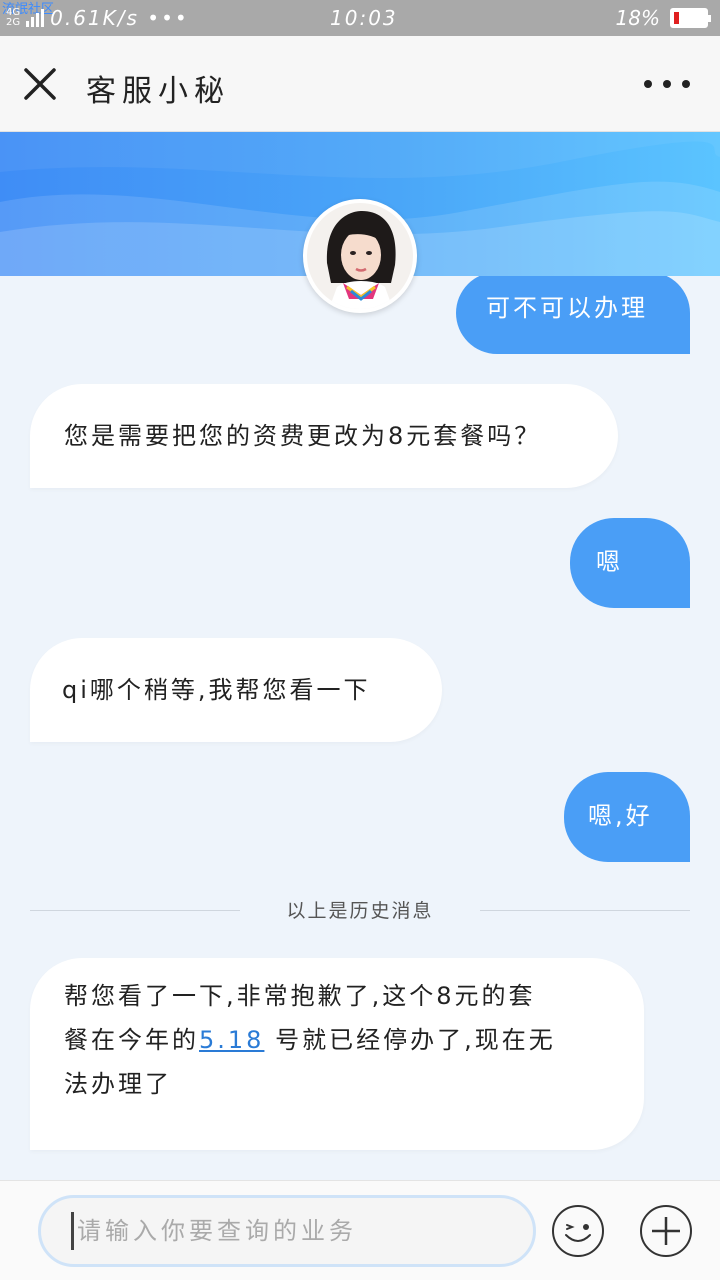 The width and height of the screenshot is (720, 1280). I want to click on page-title: 客服小秘, so click(158, 91).